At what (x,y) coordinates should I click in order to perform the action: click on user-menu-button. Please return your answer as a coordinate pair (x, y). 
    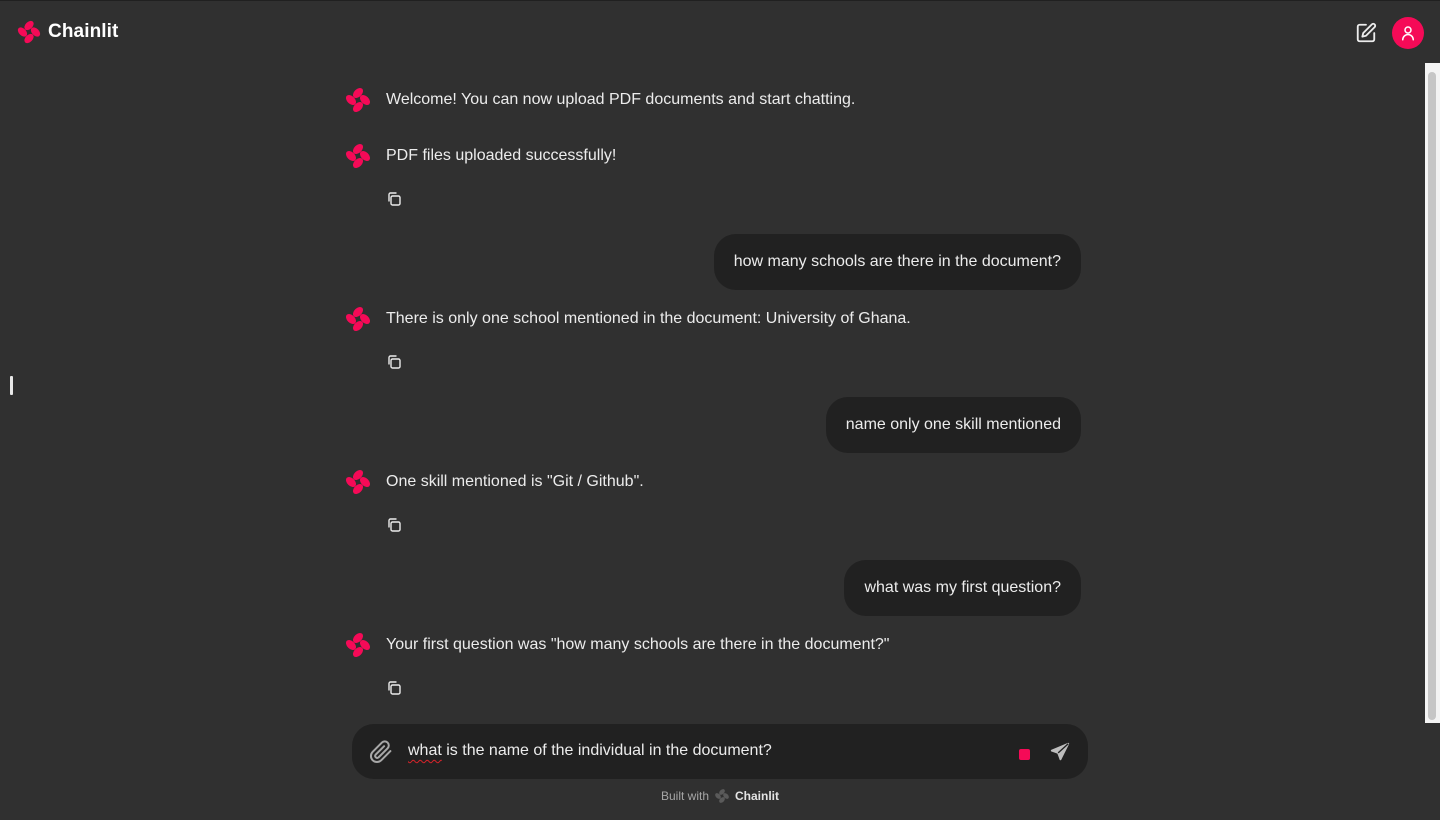
    Looking at the image, I should click on (1408, 33).